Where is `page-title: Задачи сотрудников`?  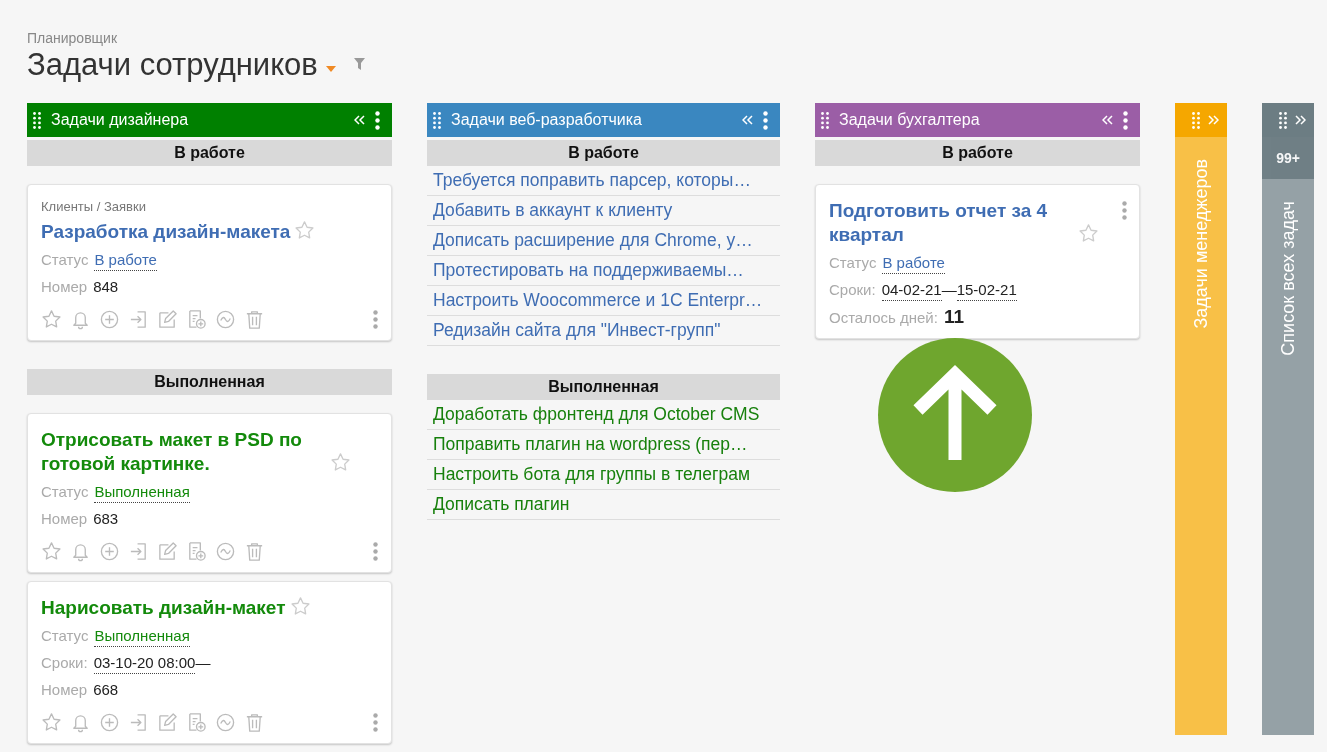 page-title: Задачи сотрудников is located at coordinates (172, 65).